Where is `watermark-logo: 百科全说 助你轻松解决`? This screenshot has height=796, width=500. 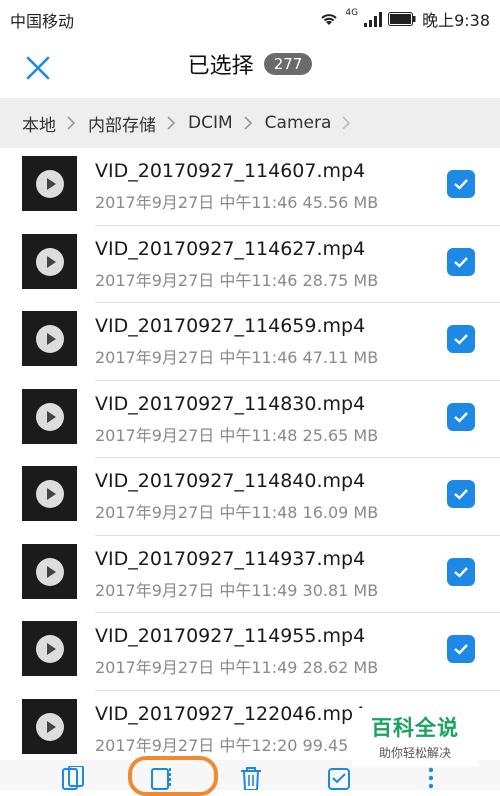
watermark-logo: 百科全说 助你轻松解决 is located at coordinates (415, 737).